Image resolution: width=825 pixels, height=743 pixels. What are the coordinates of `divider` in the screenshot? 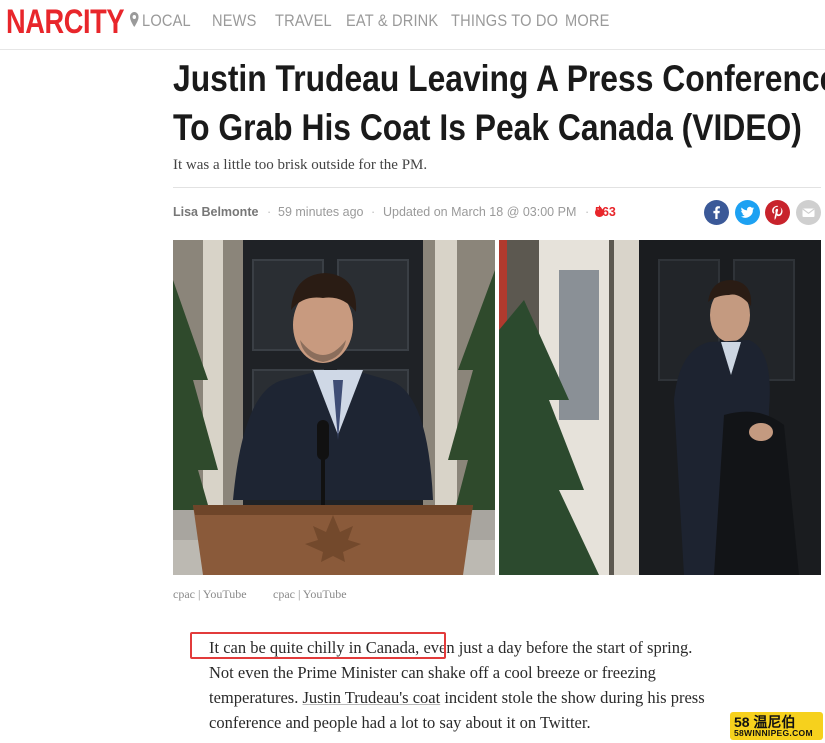 It's located at (497, 187).